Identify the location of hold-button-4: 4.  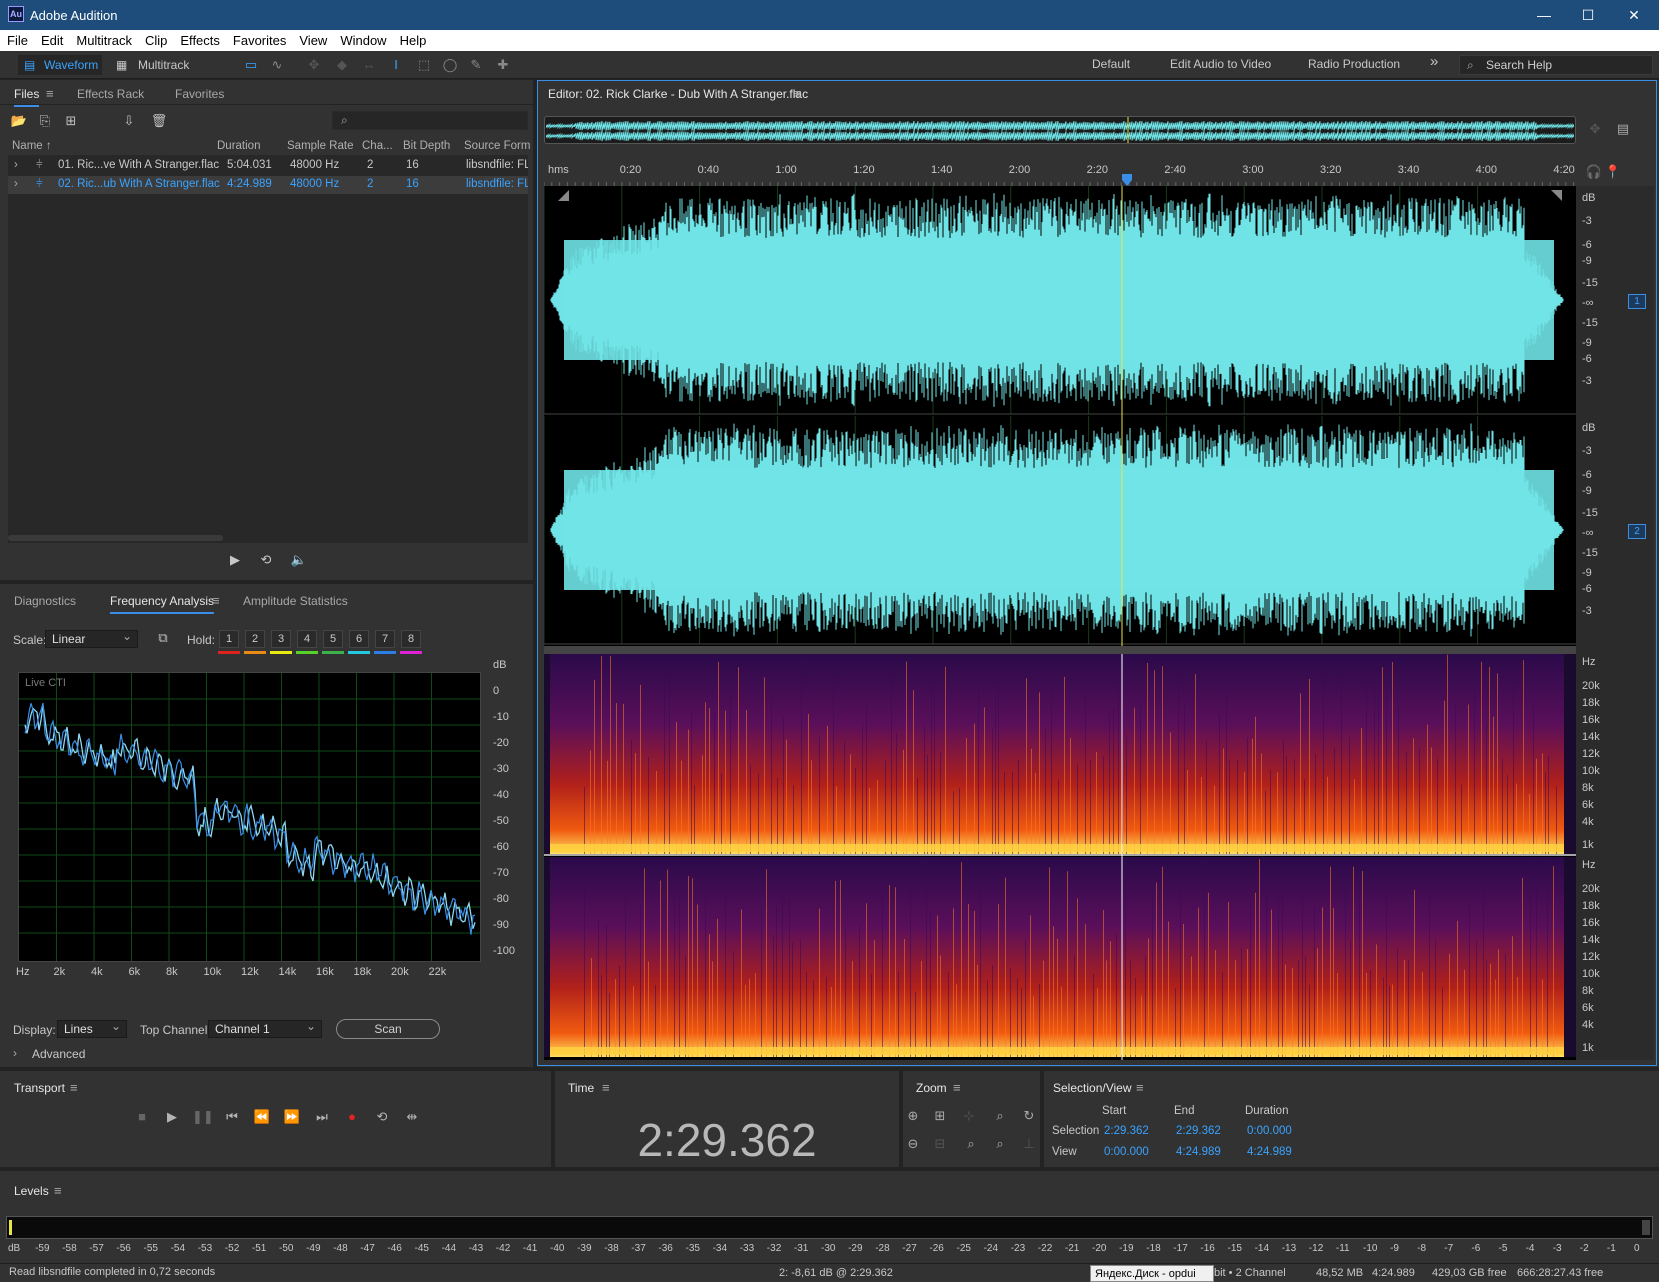
(307, 639).